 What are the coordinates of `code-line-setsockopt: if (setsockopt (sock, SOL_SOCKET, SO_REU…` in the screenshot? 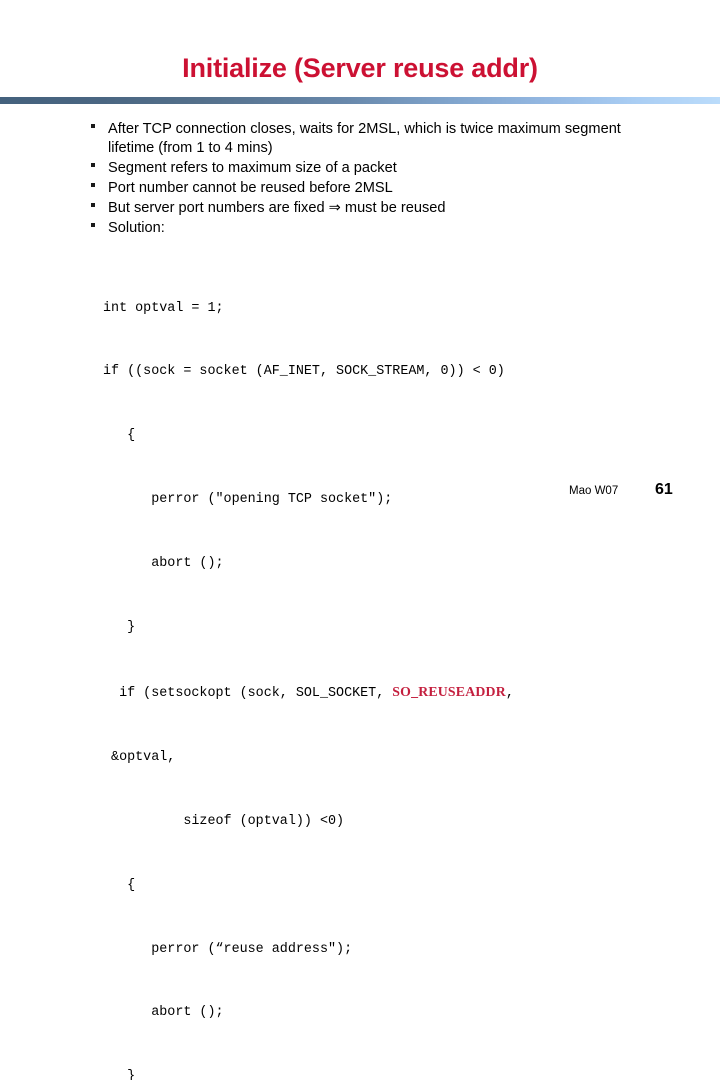 It's located at (398, 692).